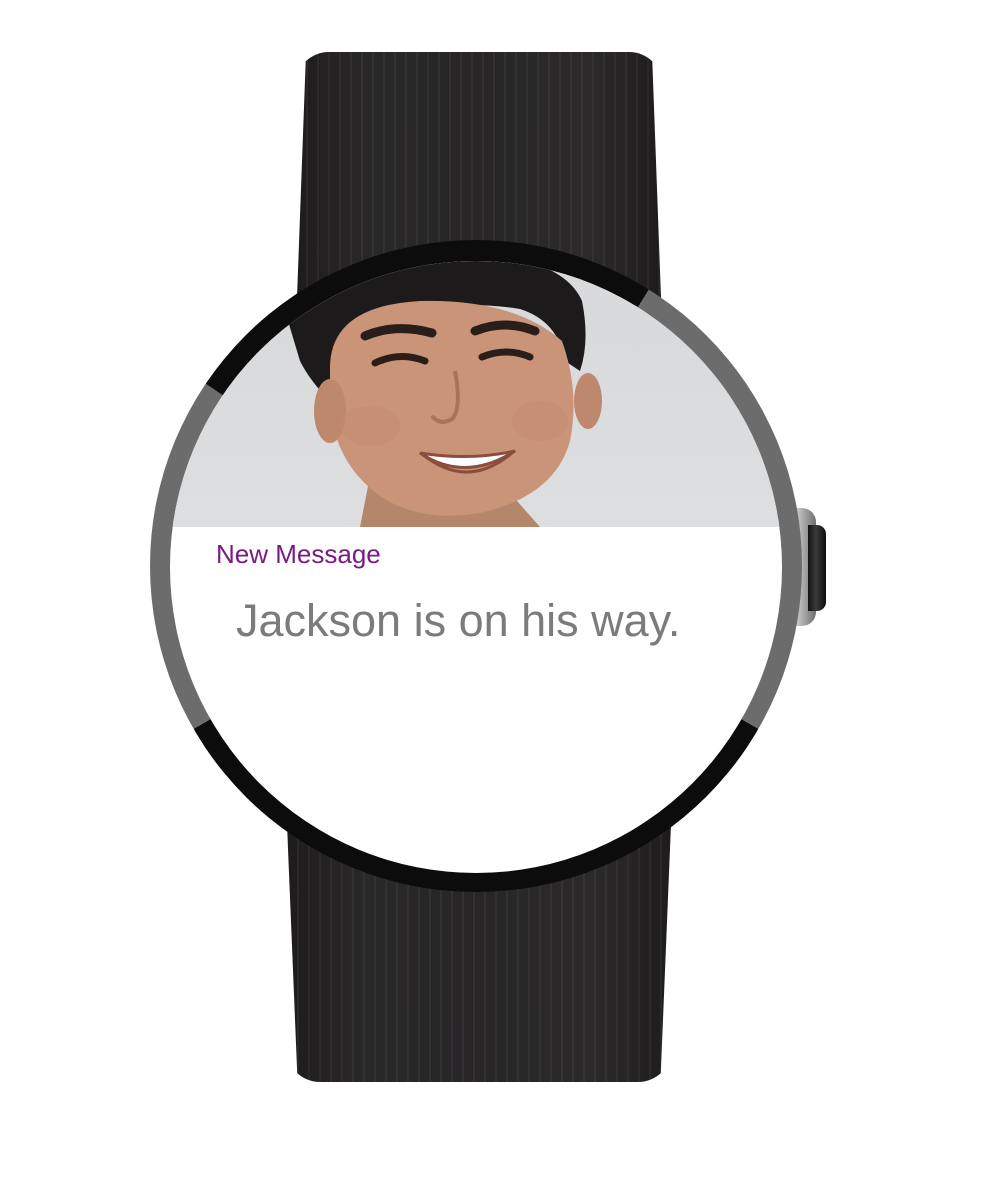 The width and height of the screenshot is (1006, 1196). I want to click on sender-photo, so click(476, 394).